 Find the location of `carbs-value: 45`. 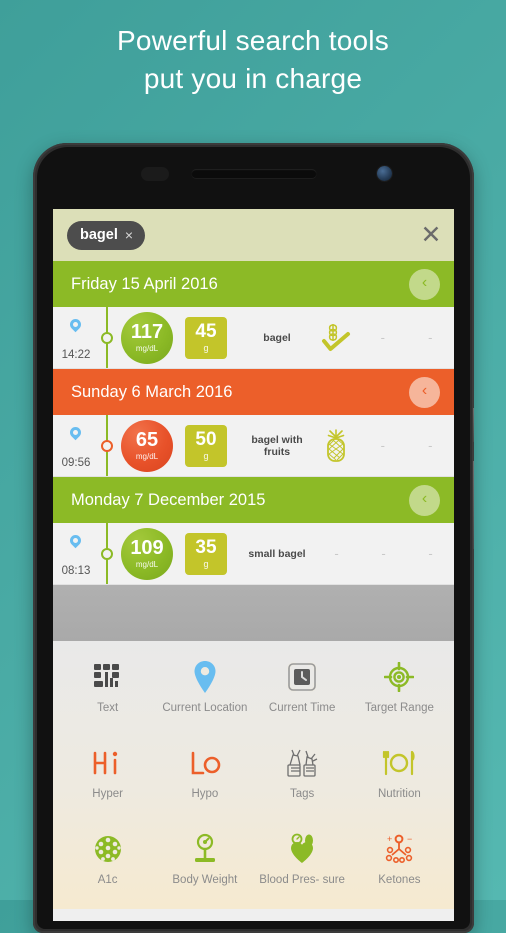

carbs-value: 45 is located at coordinates (206, 331).